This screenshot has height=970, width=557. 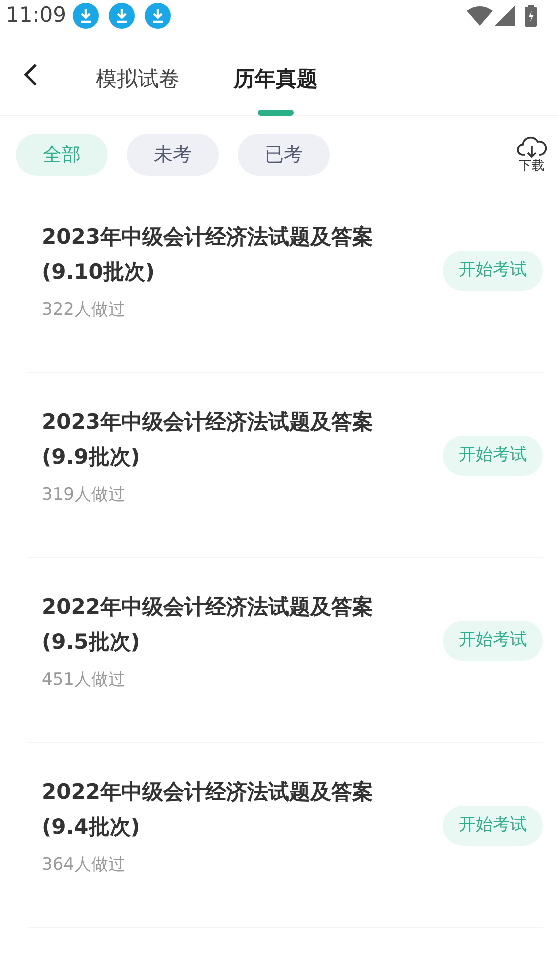 What do you see at coordinates (480, 16) in the screenshot?
I see `wifi-icon` at bounding box center [480, 16].